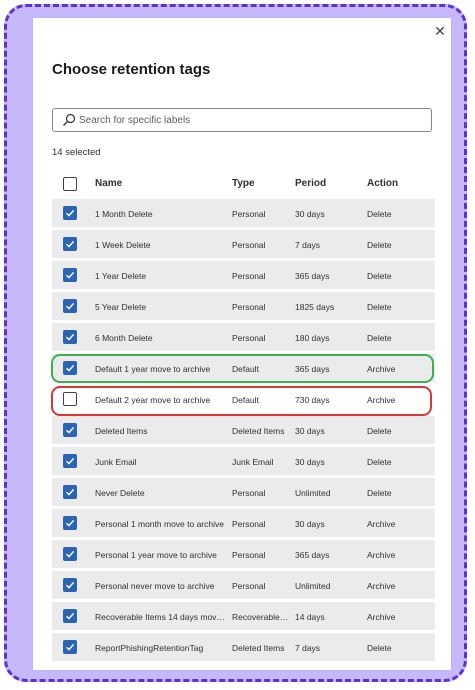  What do you see at coordinates (253, 462) in the screenshot?
I see `row-type: Junk Email` at bounding box center [253, 462].